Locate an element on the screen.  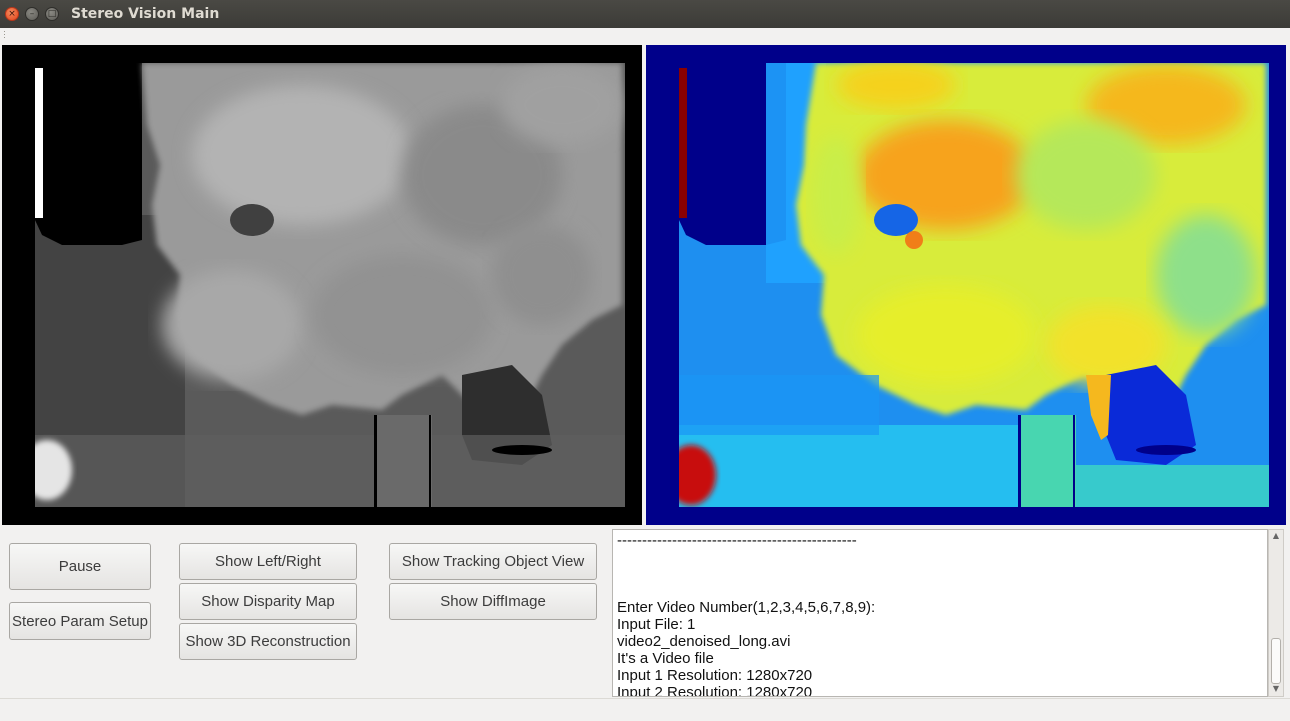
stereo-param-setup-button: Stereo Param Setup is located at coordinates (80, 621).